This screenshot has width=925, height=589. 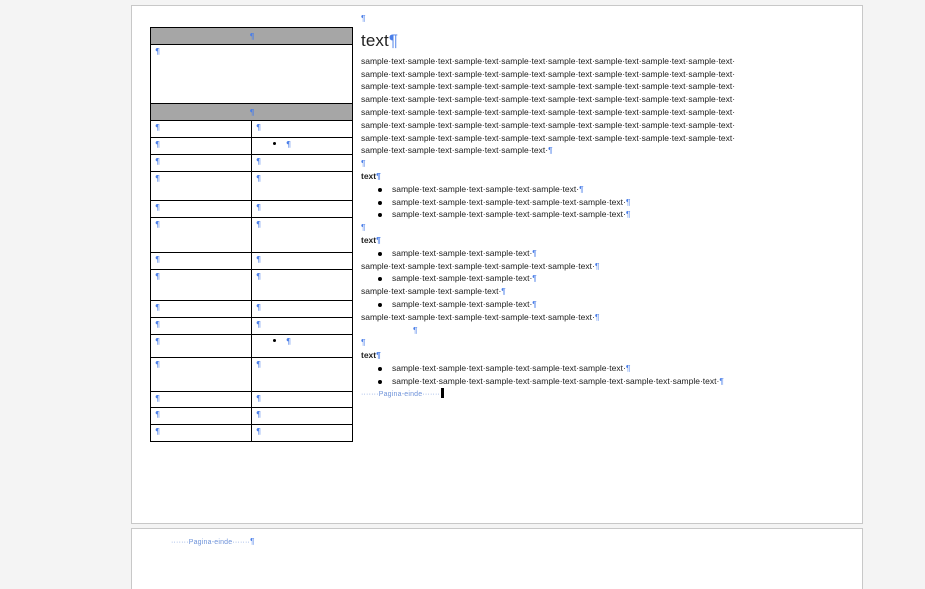 I want to click on document-page-2: ·······Pagina-einde·······¶, so click(x=497, y=558).